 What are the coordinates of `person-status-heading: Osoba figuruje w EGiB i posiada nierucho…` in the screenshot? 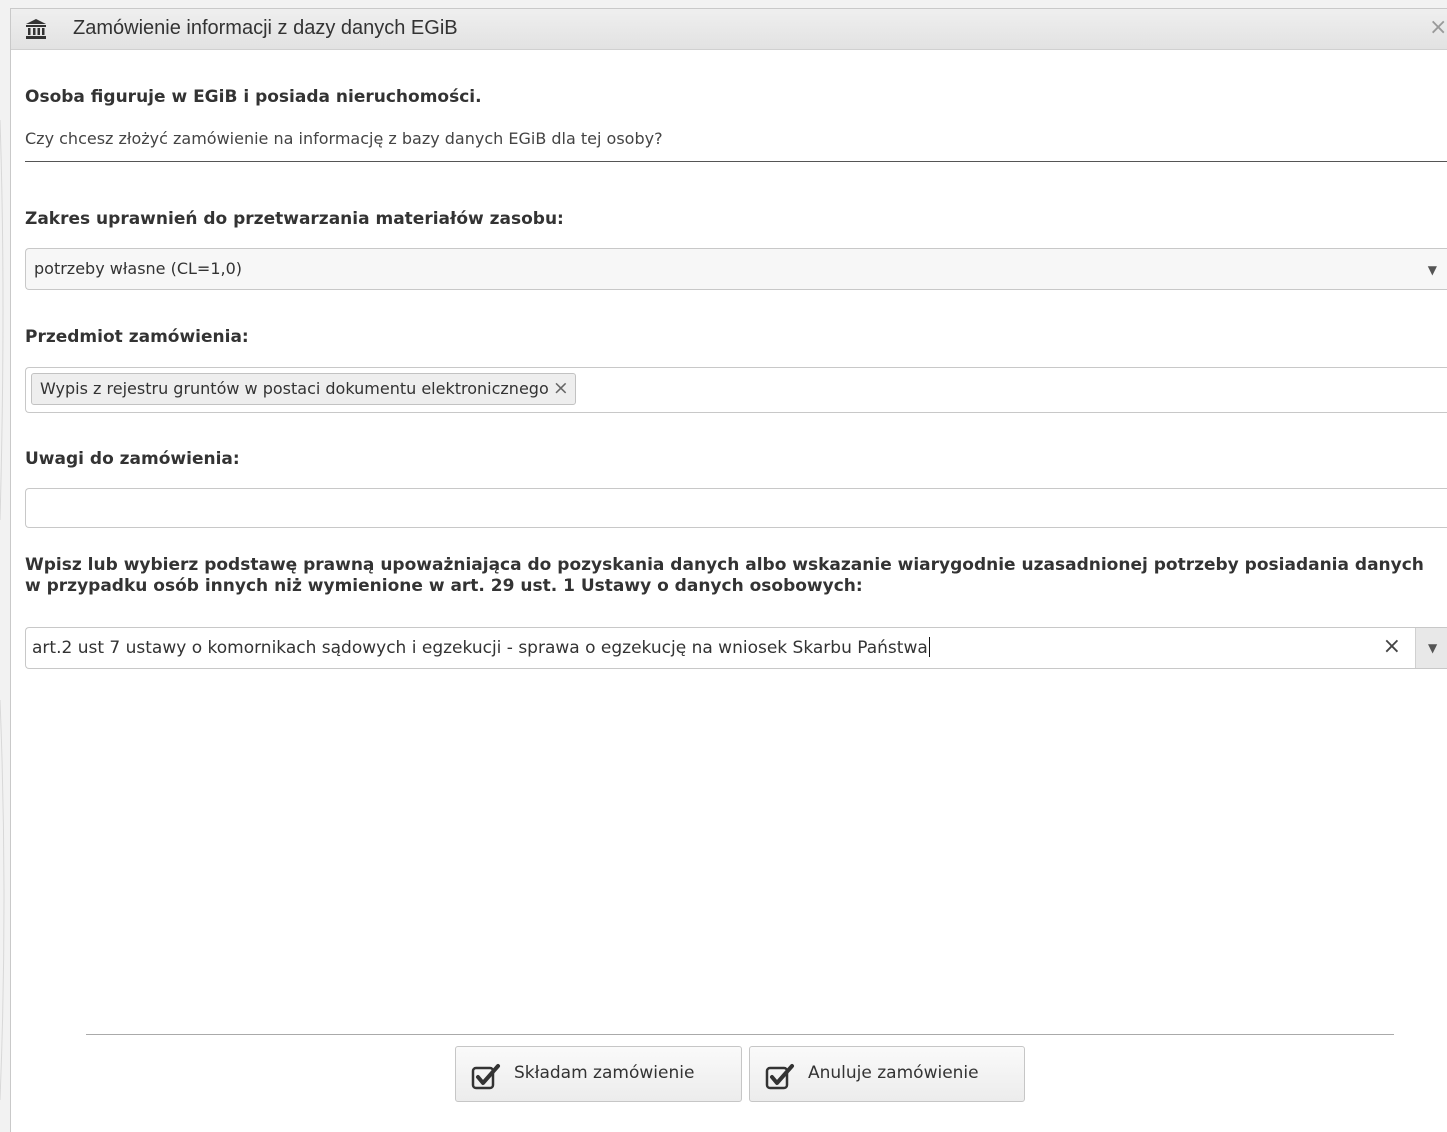 It's located at (253, 97).